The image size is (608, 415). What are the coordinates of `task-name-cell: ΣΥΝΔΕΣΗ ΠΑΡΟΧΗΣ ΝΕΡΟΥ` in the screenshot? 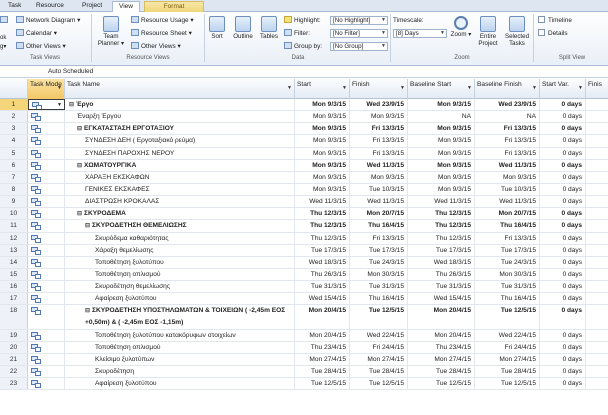 It's located at (180, 153).